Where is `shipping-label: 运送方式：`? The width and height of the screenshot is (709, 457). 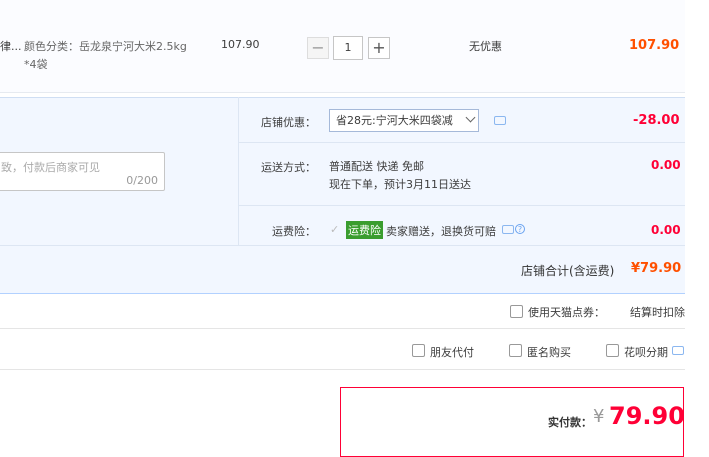
shipping-label: 运送方式： is located at coordinates (288, 167).